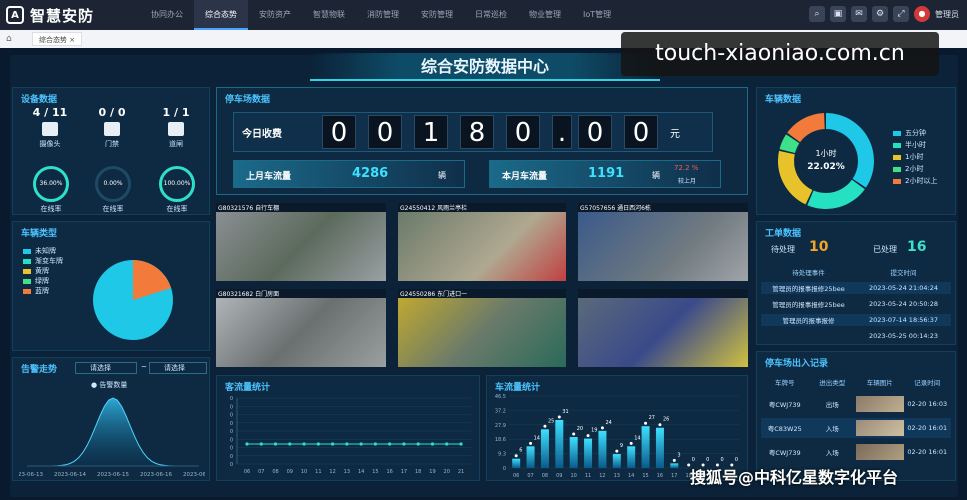 This screenshot has width=967, height=500. I want to click on traffic-y-tick: 27.9, so click(500, 426).